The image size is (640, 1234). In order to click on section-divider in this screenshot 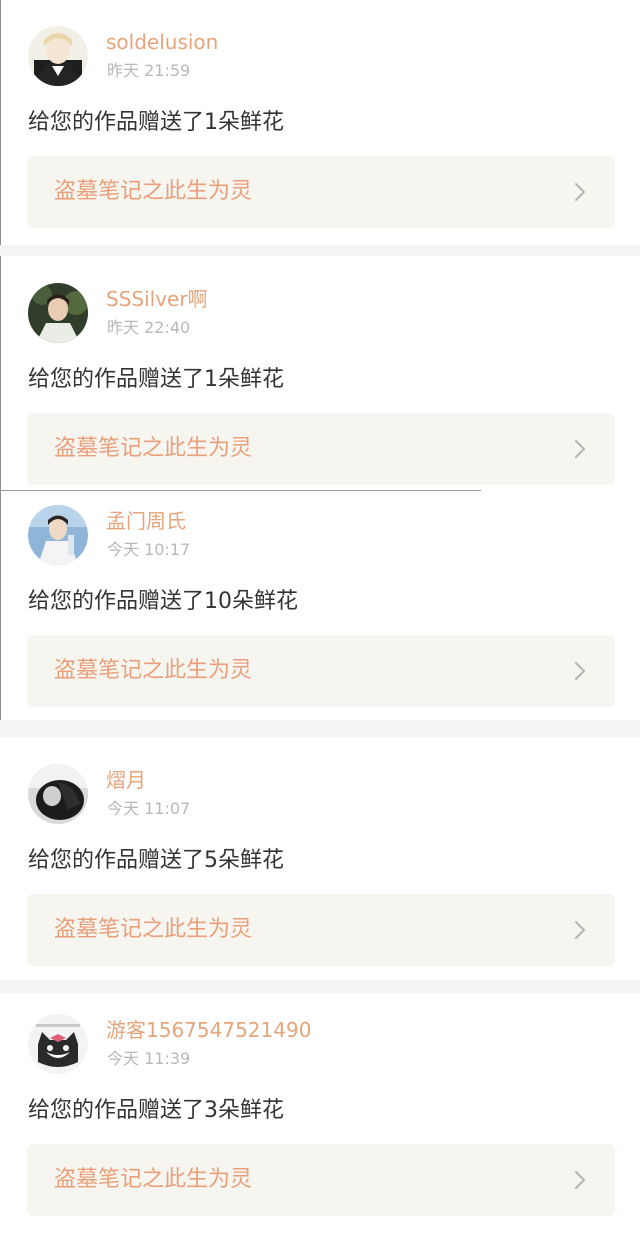, I will do `click(320, 250)`.